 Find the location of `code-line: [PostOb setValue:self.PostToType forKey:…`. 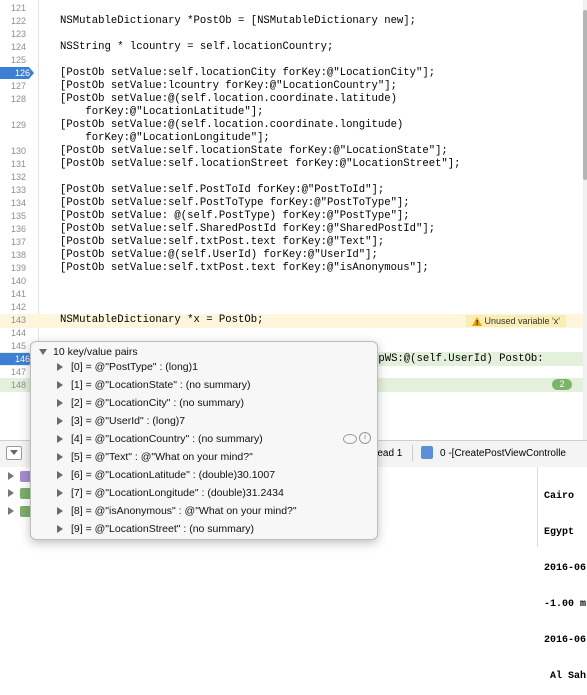

code-line: [PostOb setValue:self.PostToType forKey:… is located at coordinates (235, 203).